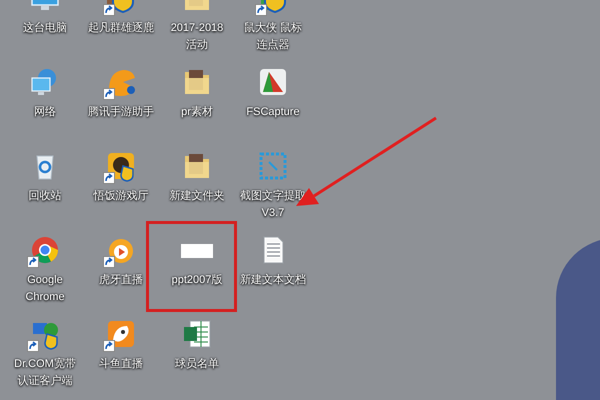 The width and height of the screenshot is (600, 400). I want to click on icon-label: 2017-2018 活动, so click(197, 37).